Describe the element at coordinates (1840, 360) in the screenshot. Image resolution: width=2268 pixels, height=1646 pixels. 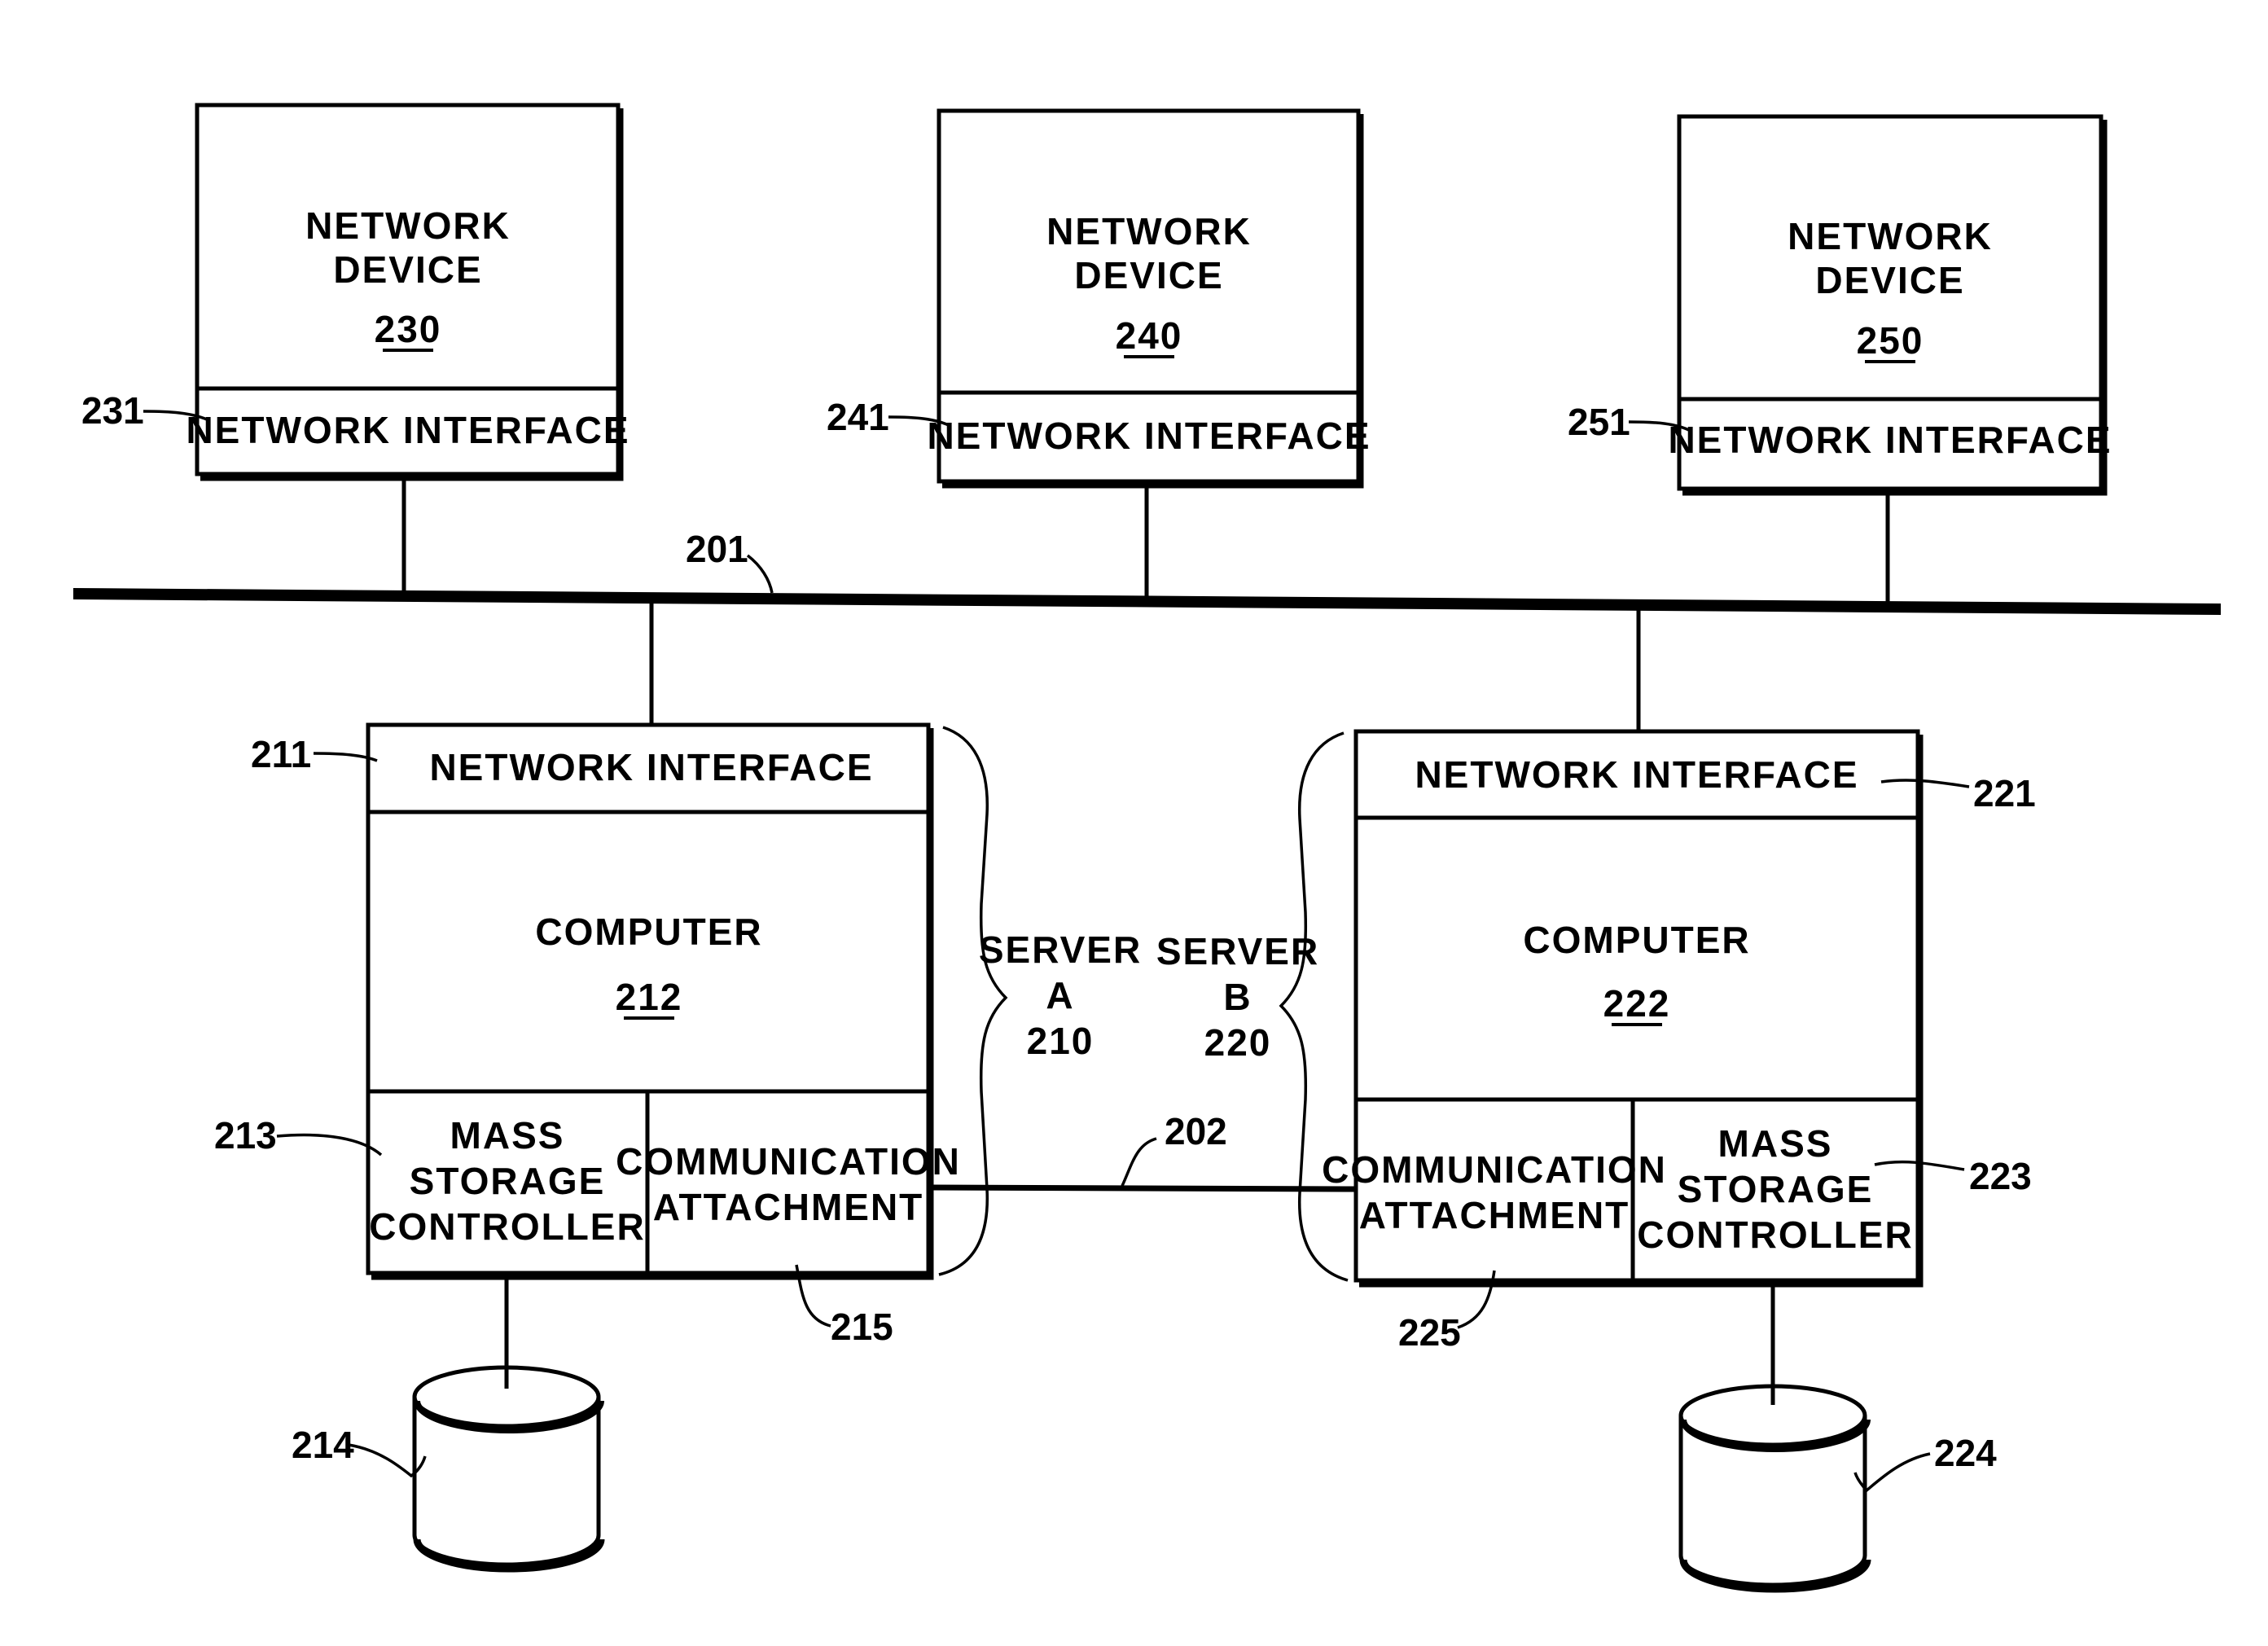
I see `network-device-250: NETWORK DEVICE 250 NETWORK INTERFACE 251` at that location.